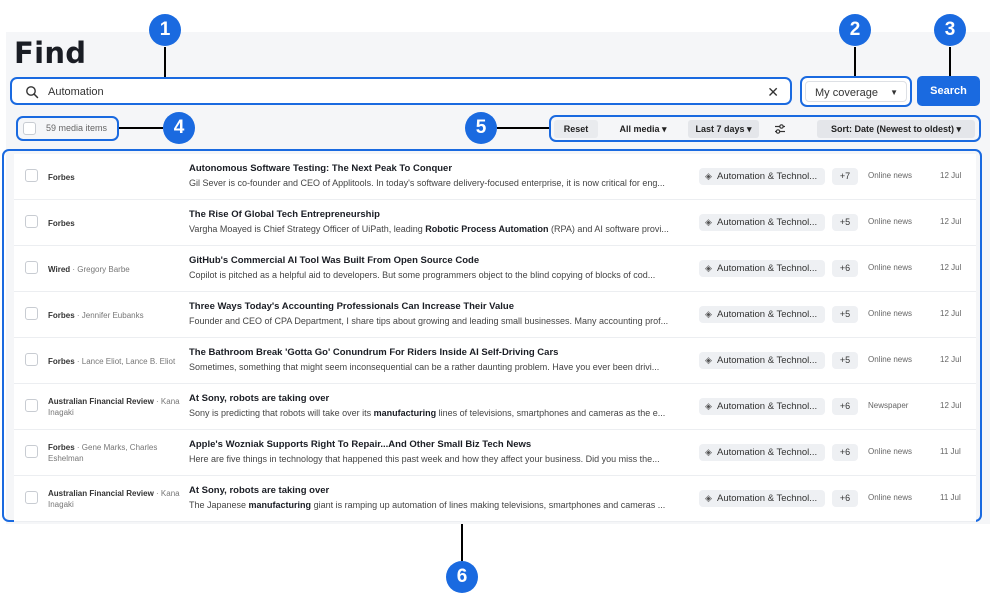 The height and width of the screenshot is (601, 1000). What do you see at coordinates (948, 91) in the screenshot?
I see `search-button: Search` at bounding box center [948, 91].